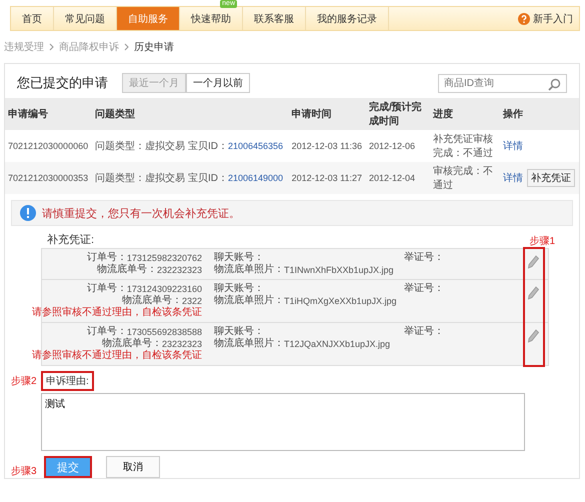 The height and width of the screenshot is (502, 585). What do you see at coordinates (465, 114) in the screenshot?
I see `column-header: 进度` at bounding box center [465, 114].